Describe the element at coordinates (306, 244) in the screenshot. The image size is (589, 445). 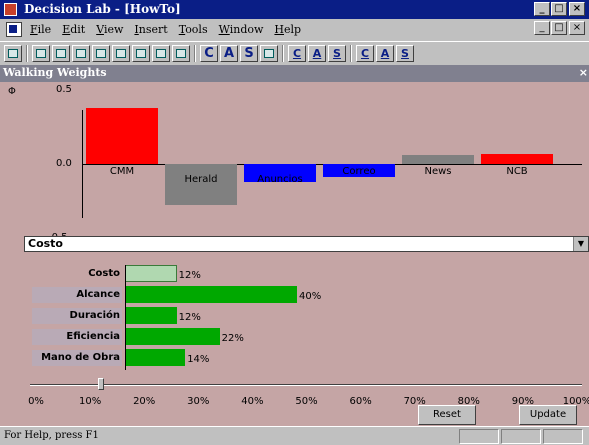
I see `criterion-select: Costo ▼` at that location.